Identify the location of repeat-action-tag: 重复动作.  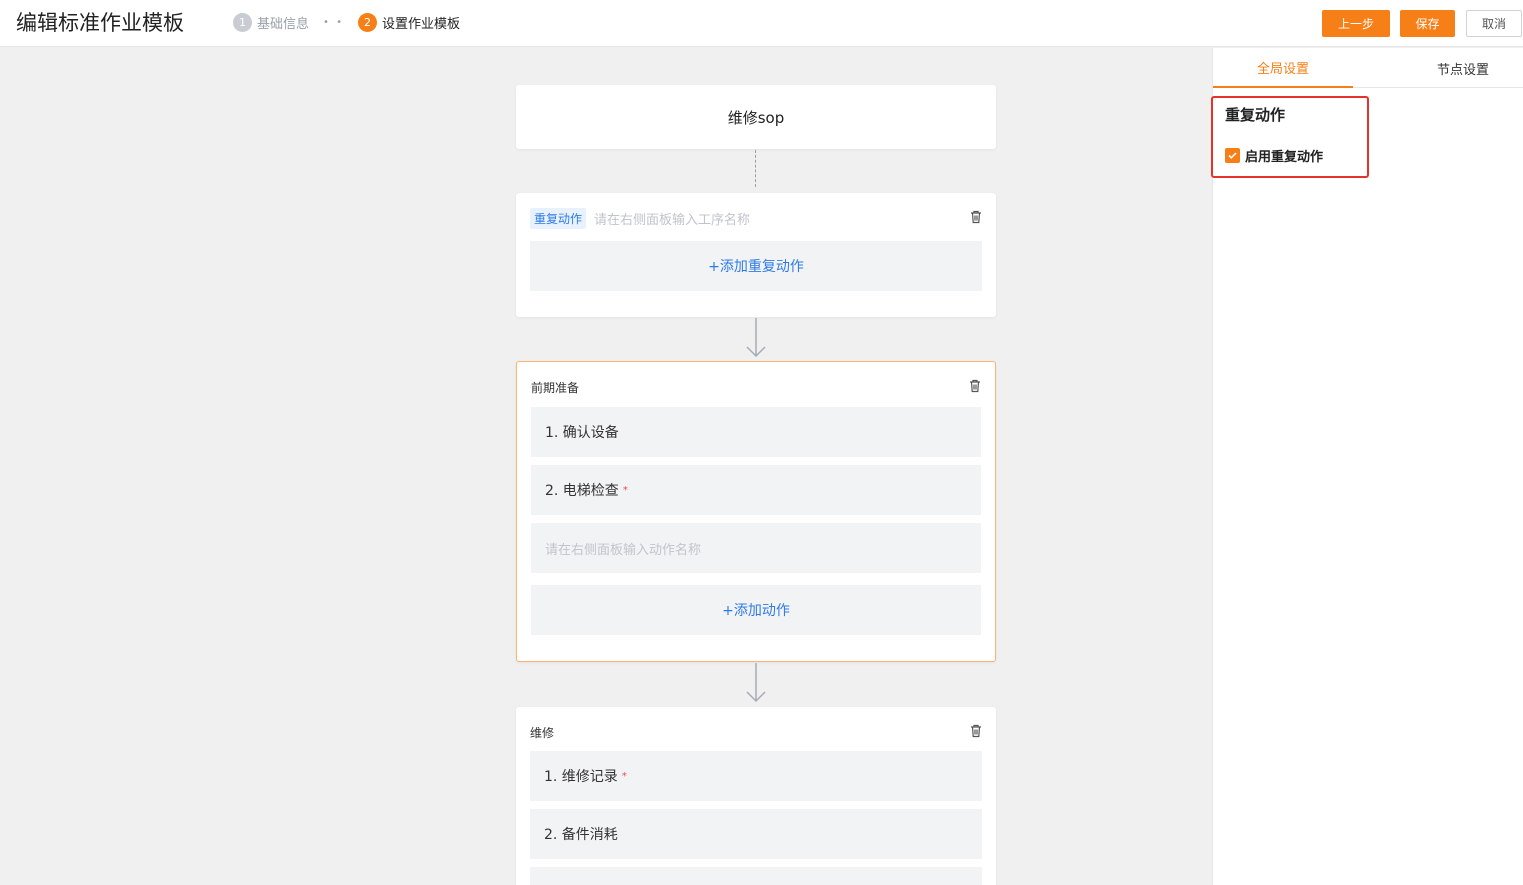
(558, 218).